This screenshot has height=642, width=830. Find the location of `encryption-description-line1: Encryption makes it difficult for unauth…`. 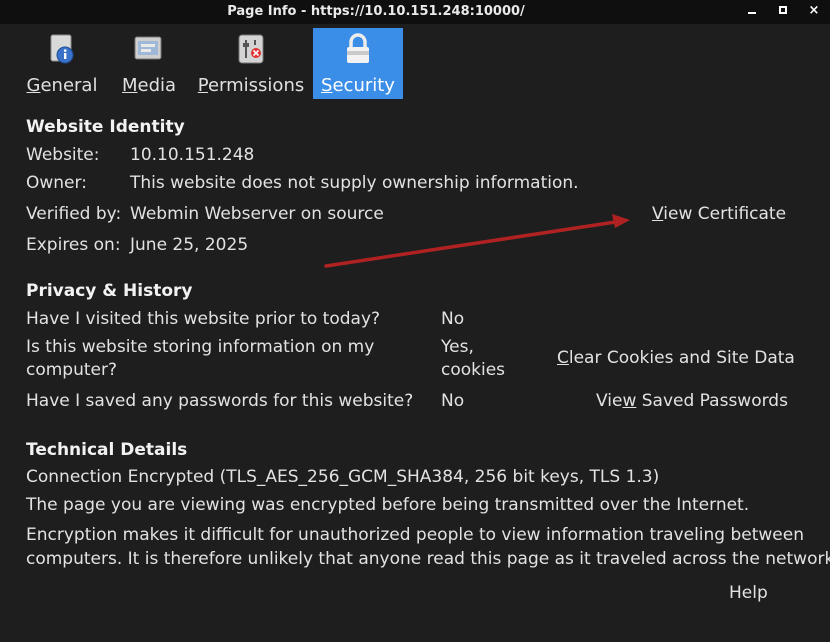

encryption-description-line1: Encryption makes it difficult for unauth… is located at coordinates (415, 535).